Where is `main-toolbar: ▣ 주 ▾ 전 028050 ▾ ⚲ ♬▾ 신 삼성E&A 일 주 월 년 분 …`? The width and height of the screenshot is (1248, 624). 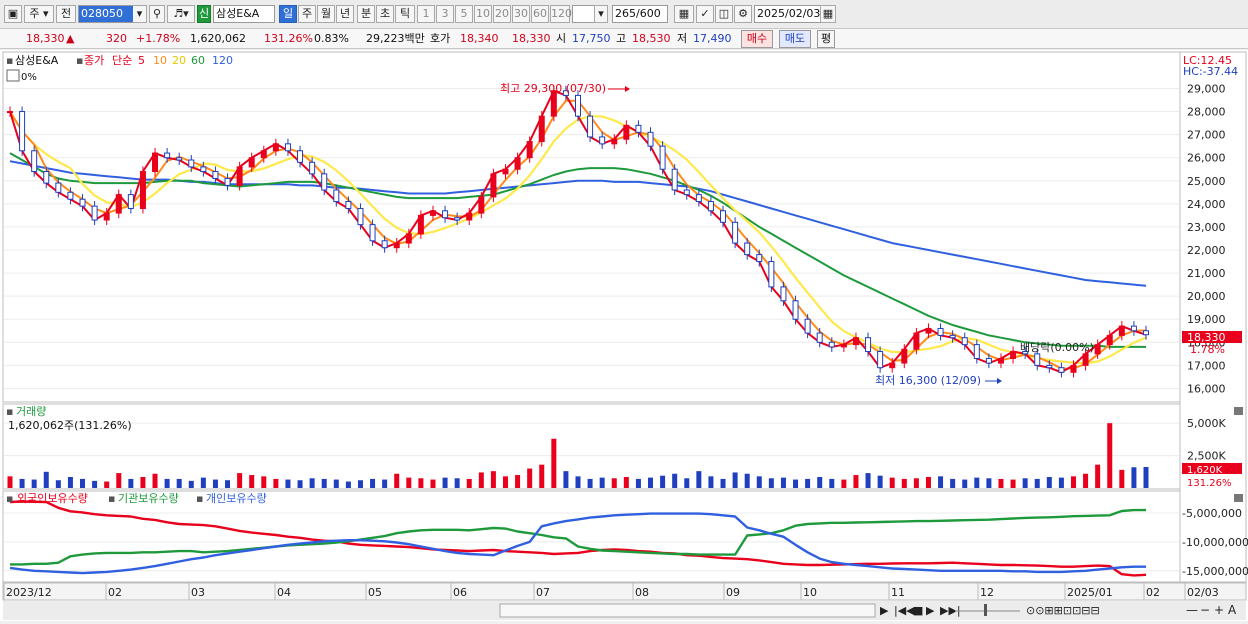 main-toolbar: ▣ 주 ▾ 전 028050 ▾ ⚲ ♬▾ 신 삼성E&A 일 주 월 년 분 … is located at coordinates (624, 14).